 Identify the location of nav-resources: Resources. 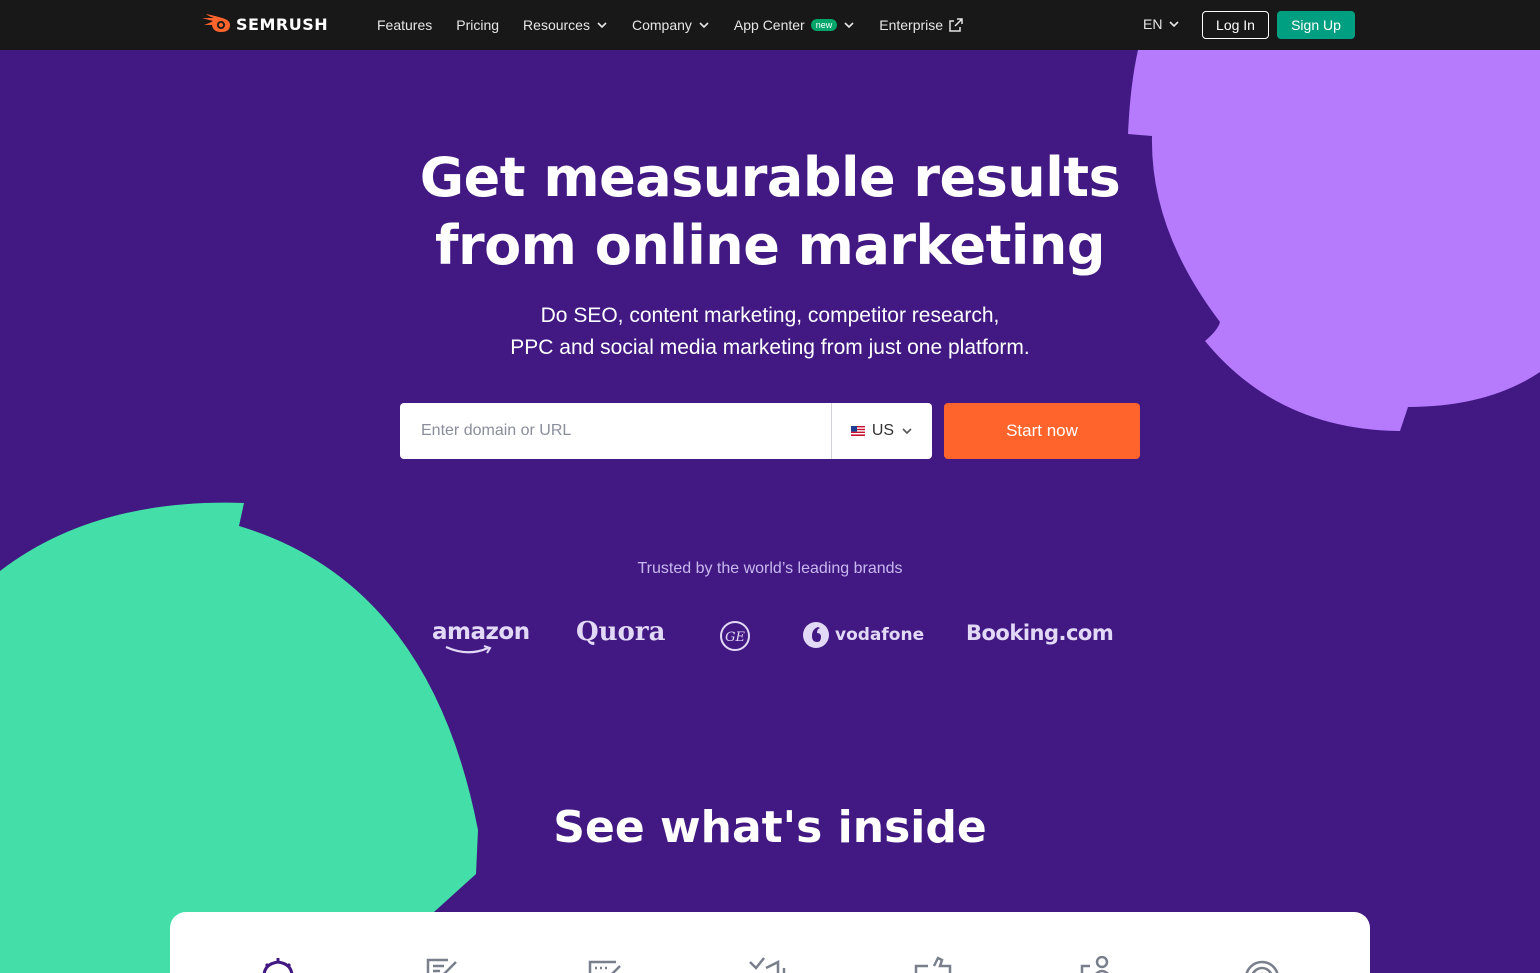
(565, 25).